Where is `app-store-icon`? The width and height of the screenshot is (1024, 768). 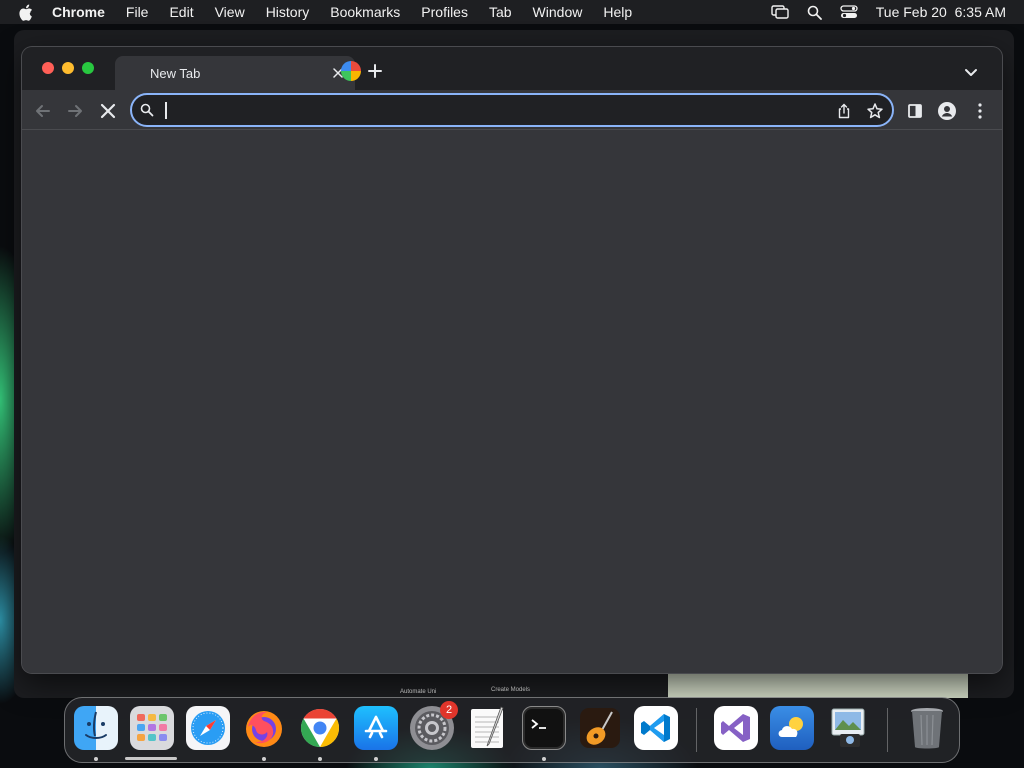
app-store-icon is located at coordinates (376, 728).